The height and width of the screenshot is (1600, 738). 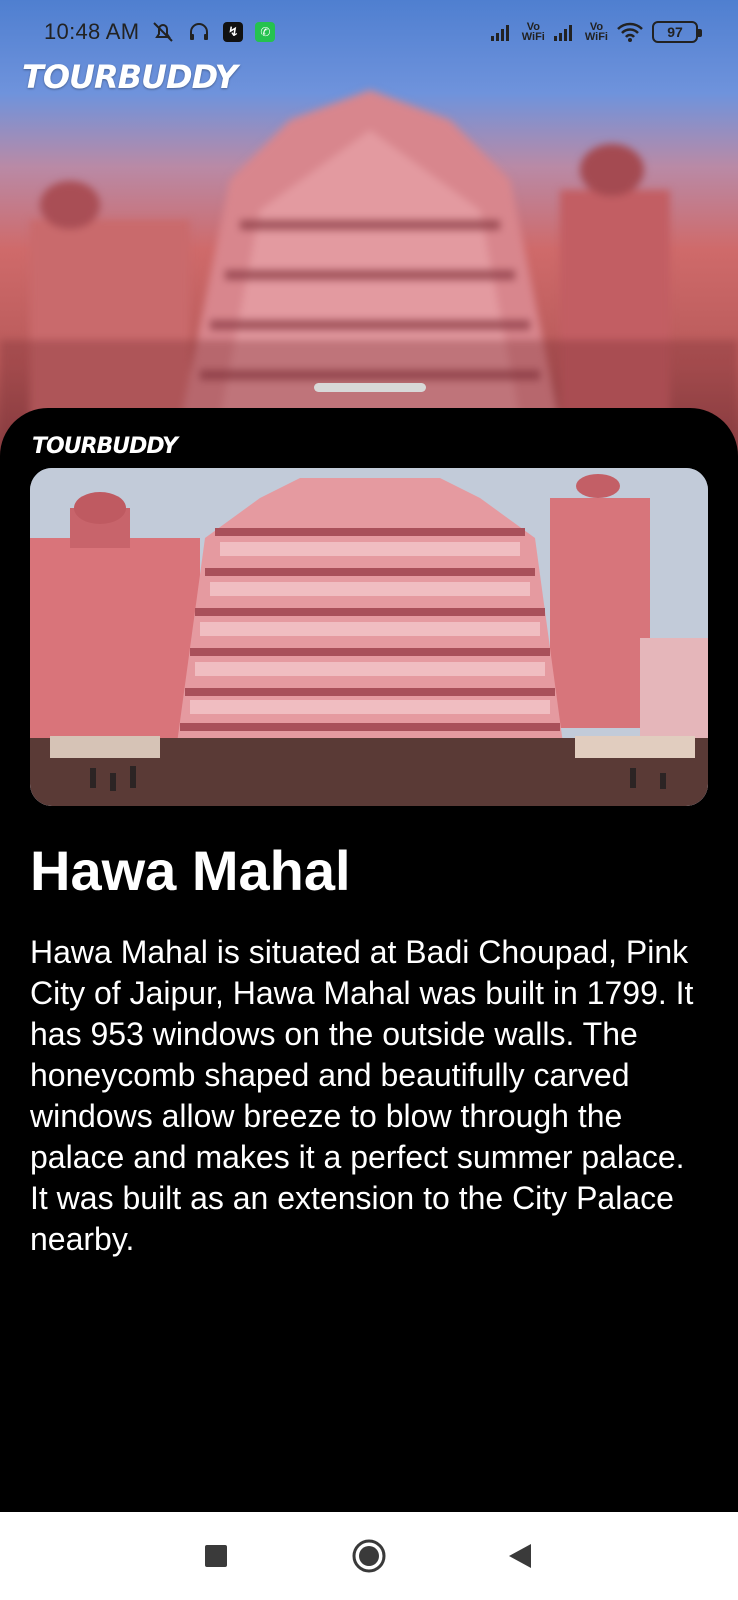 I want to click on app-logo: TOURBUDDY, so click(x=130, y=77).